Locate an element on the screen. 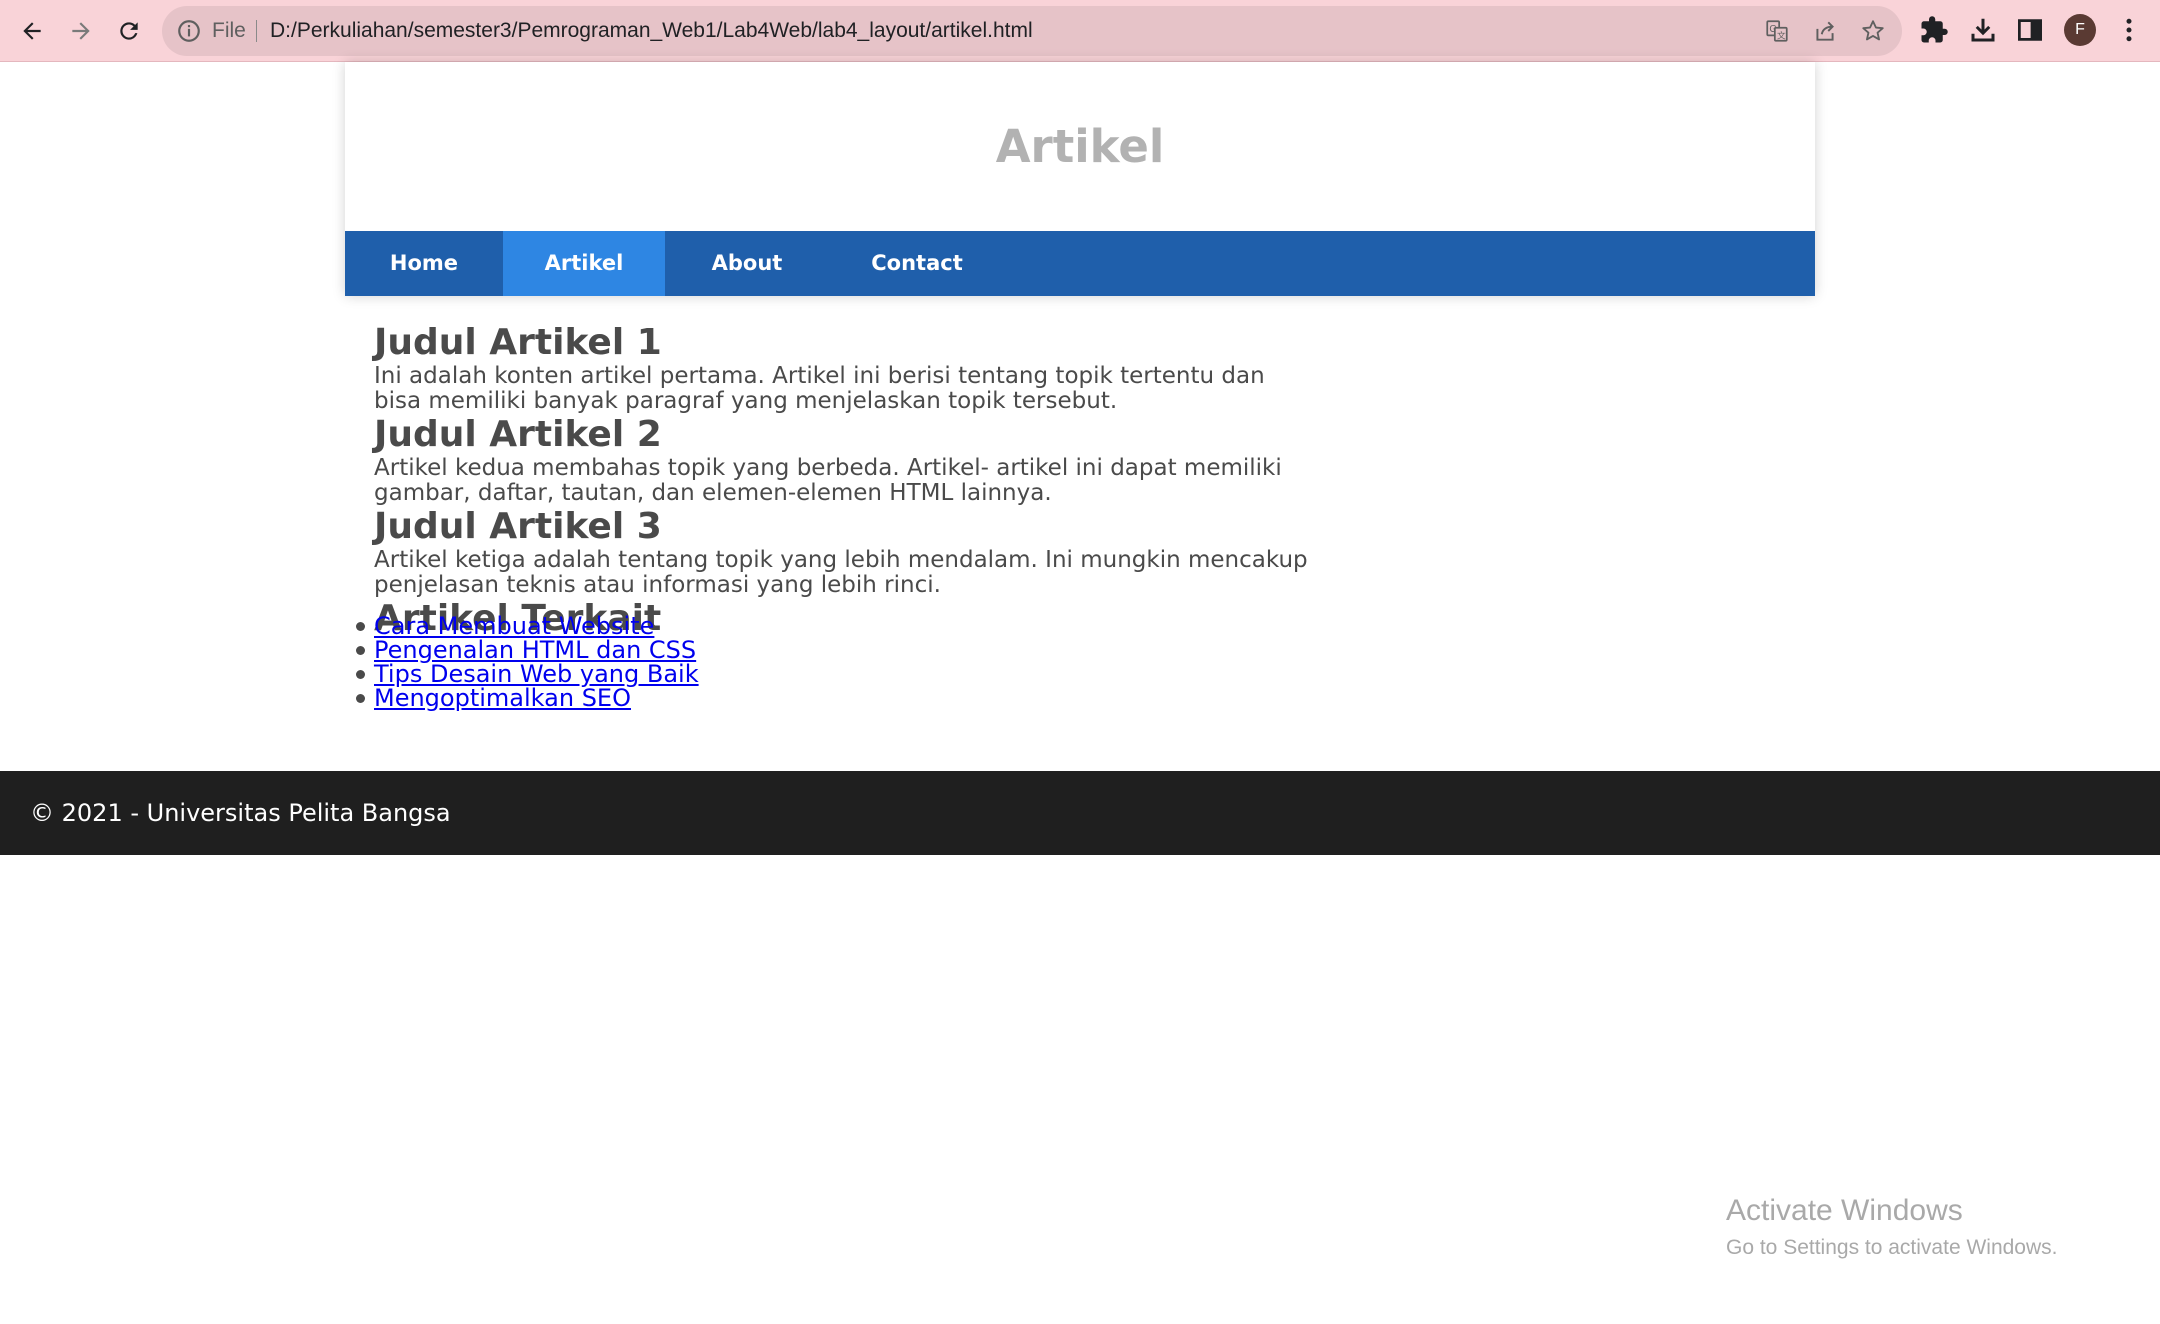 The height and width of the screenshot is (1324, 2160). page-footer: © 2021 - Universitas Pelita Bangsa is located at coordinates (1080, 813).